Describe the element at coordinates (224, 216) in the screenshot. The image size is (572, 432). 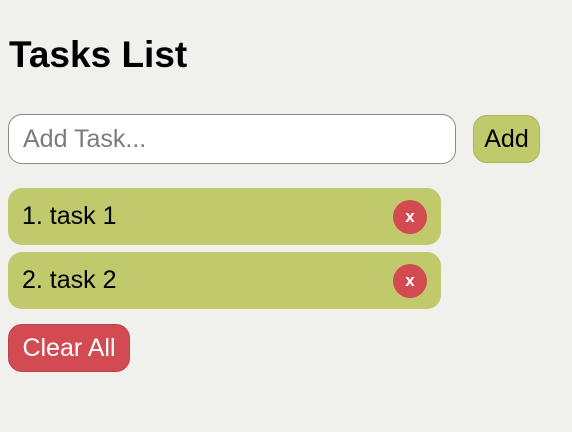
I see `task-item: 1. task 1 x` at that location.